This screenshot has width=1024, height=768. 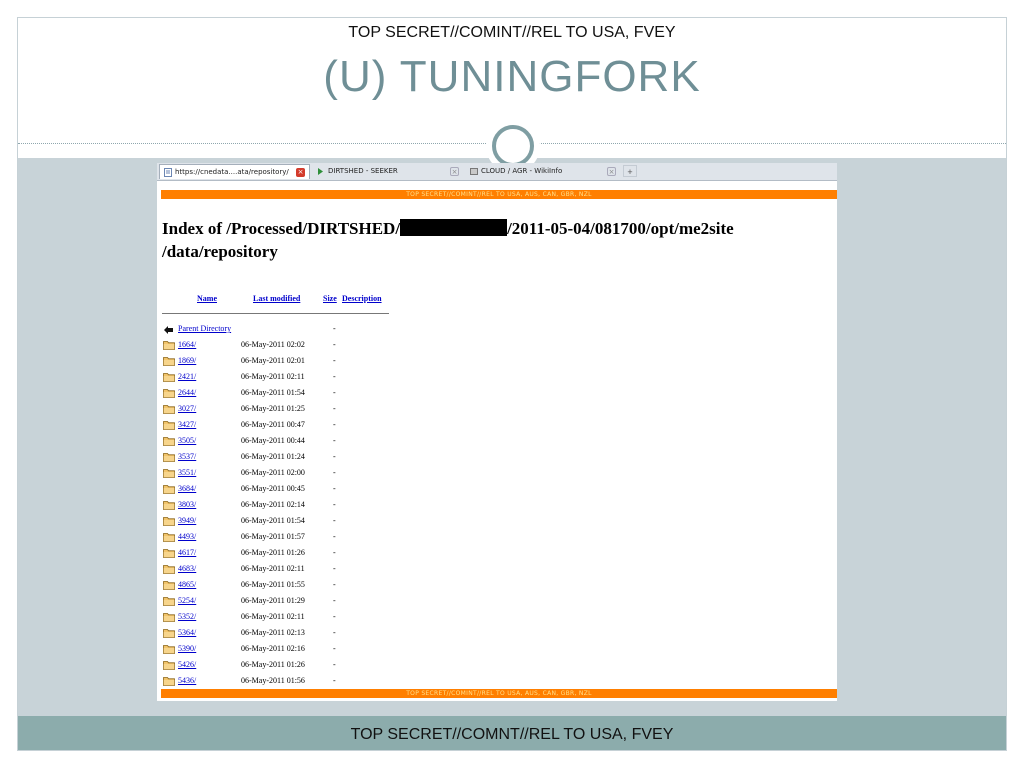 I want to click on folder-link: 2421/, so click(x=187, y=377).